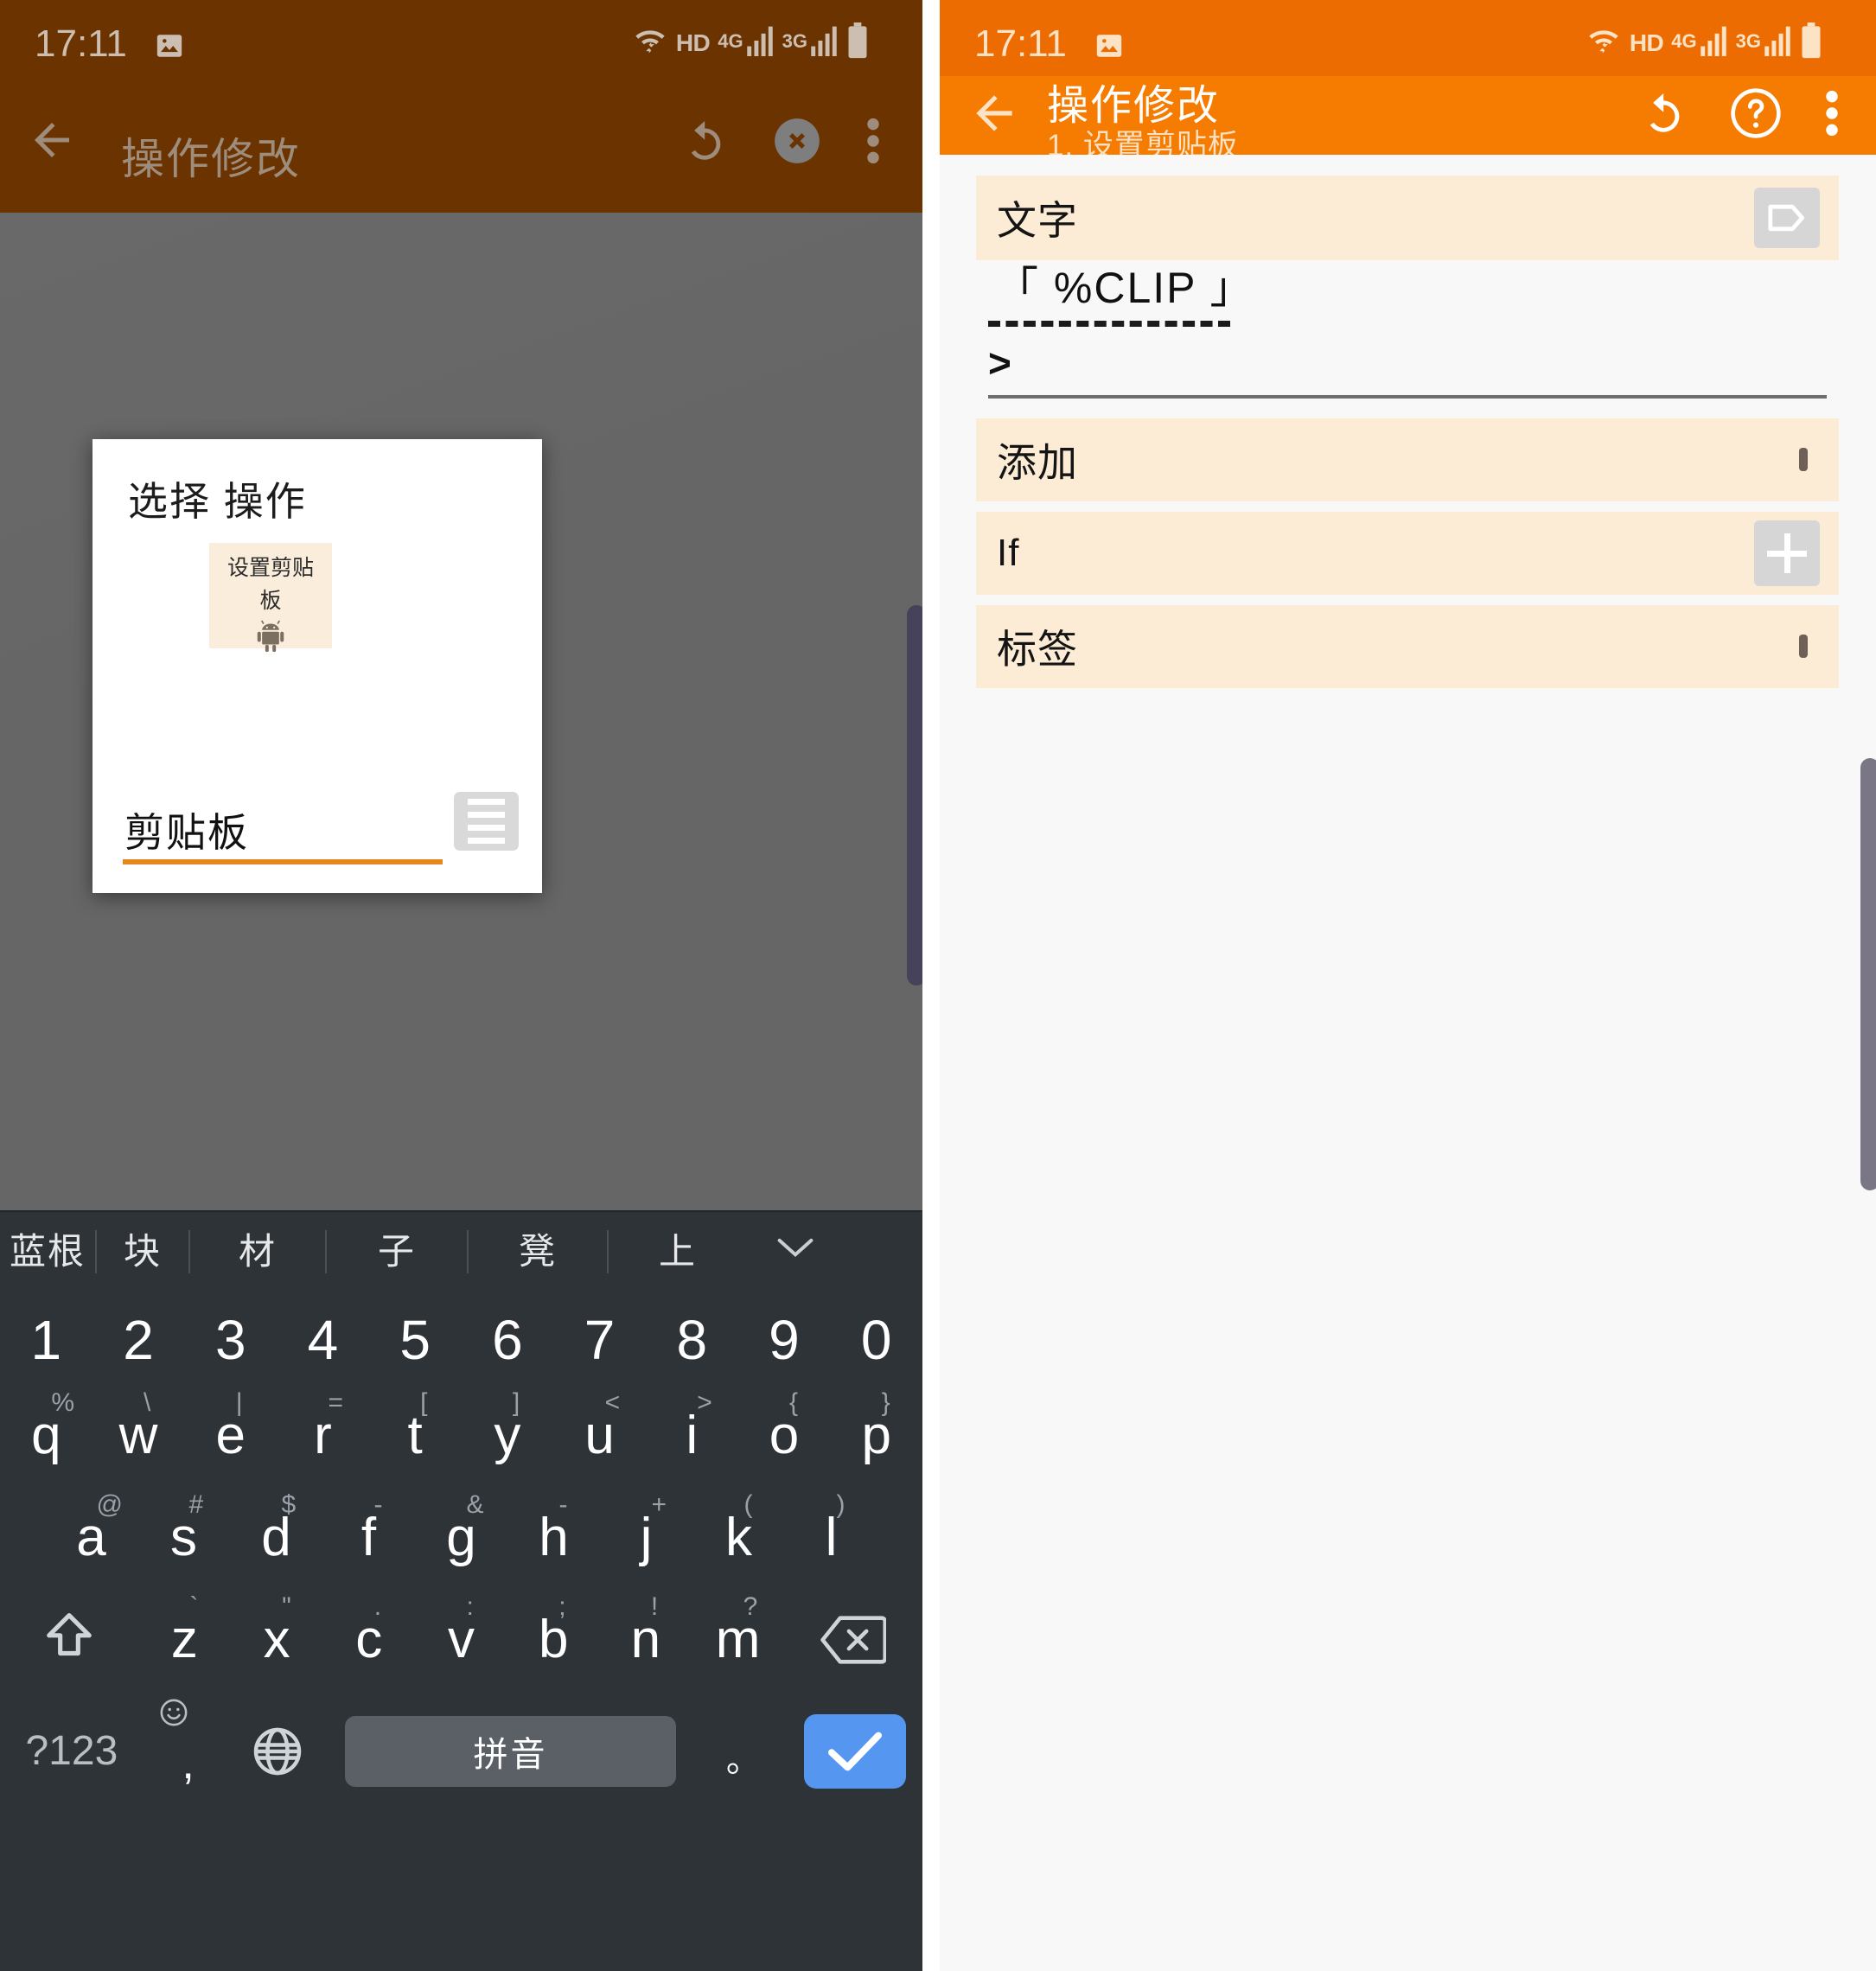 This screenshot has height=1971, width=1876. Describe the element at coordinates (91, 1538) in the screenshot. I see `key-a: @ a` at that location.